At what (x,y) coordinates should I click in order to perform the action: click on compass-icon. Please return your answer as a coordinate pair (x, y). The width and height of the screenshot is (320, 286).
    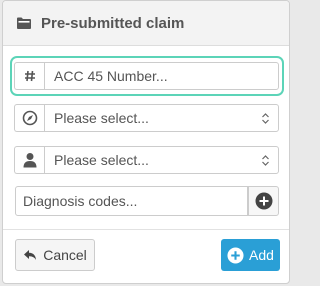
    Looking at the image, I should click on (29, 118).